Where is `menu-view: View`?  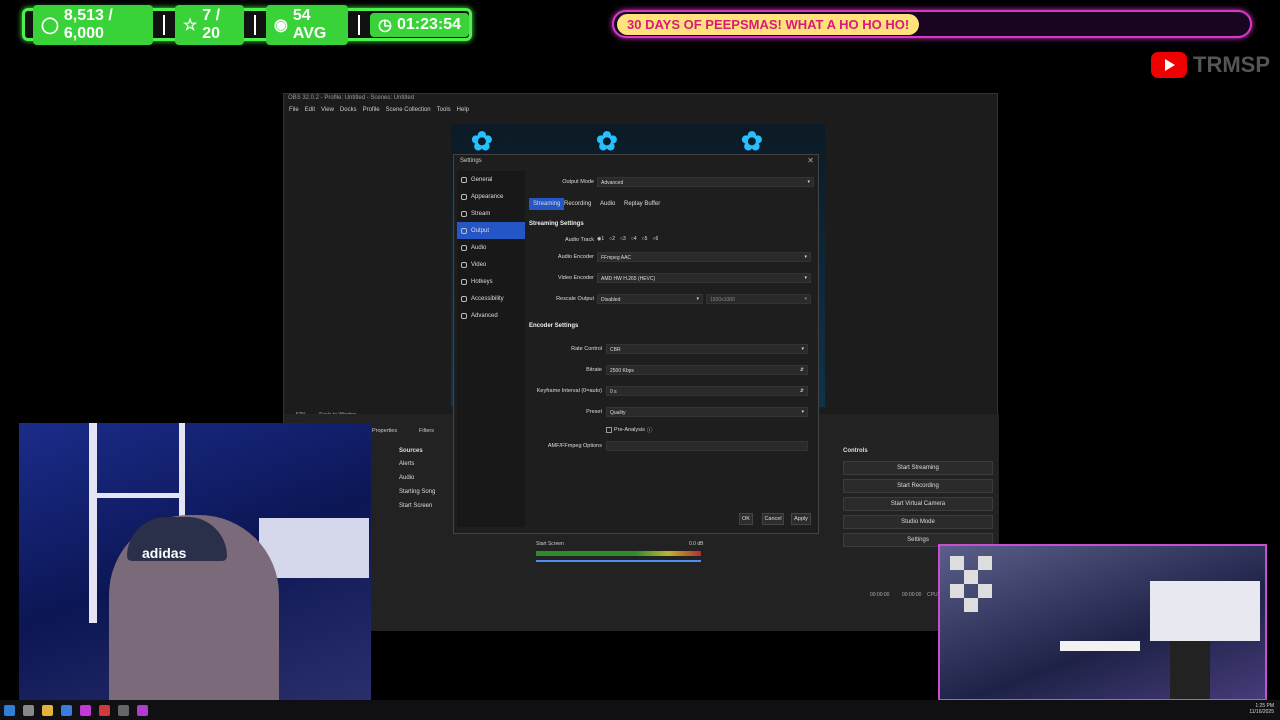
menu-view: View is located at coordinates (327, 110).